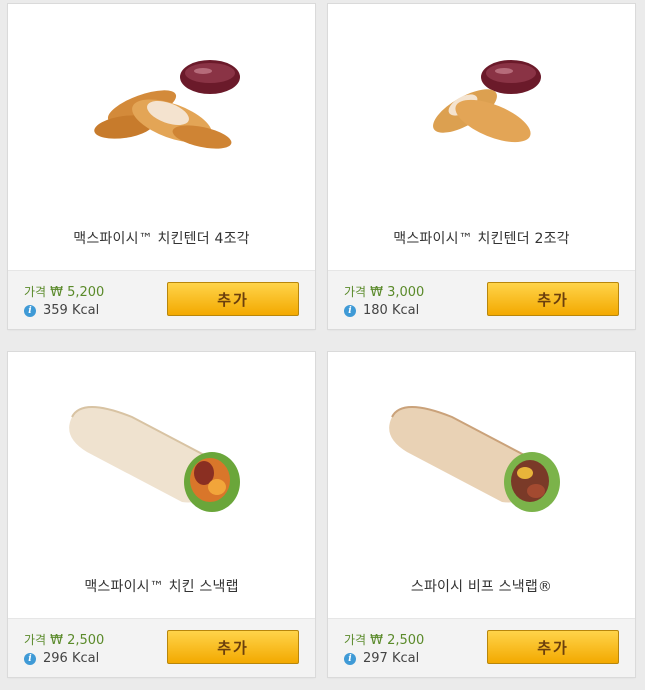 The image size is (645, 690). I want to click on calorie-line: i 296 Kcal, so click(61, 658).